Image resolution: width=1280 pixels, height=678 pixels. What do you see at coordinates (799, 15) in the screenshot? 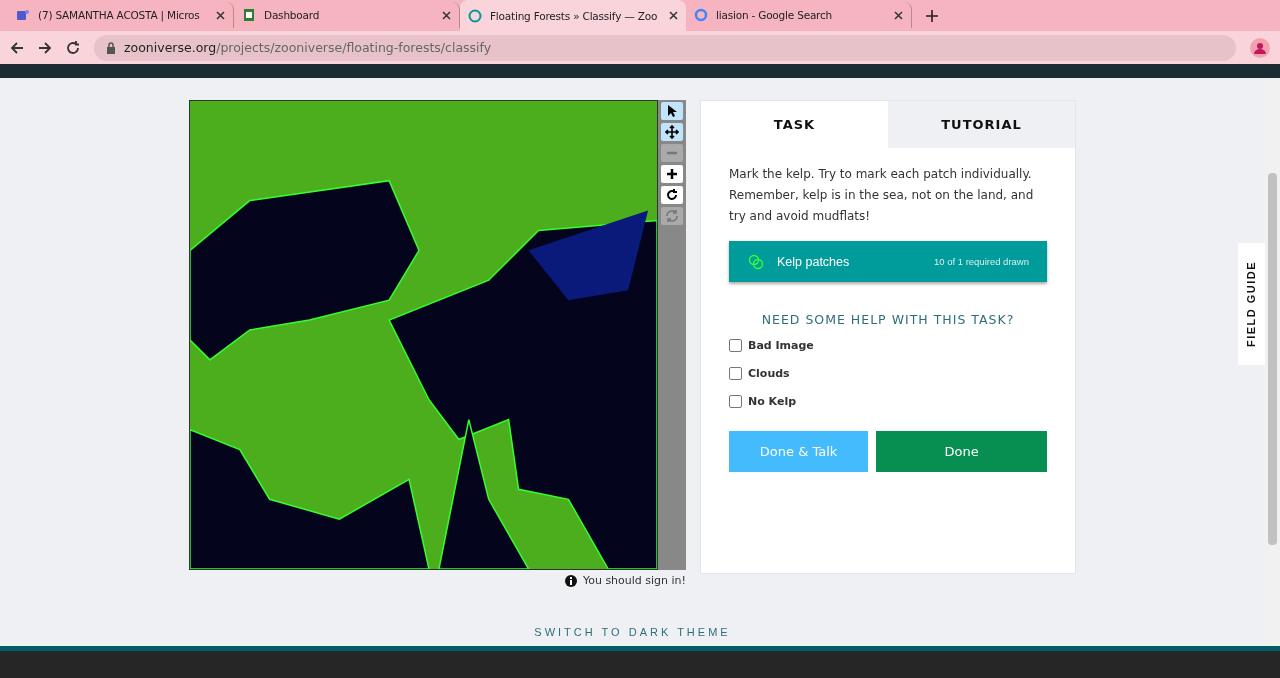
I see `browser-tab: liasion - Google Search` at bounding box center [799, 15].